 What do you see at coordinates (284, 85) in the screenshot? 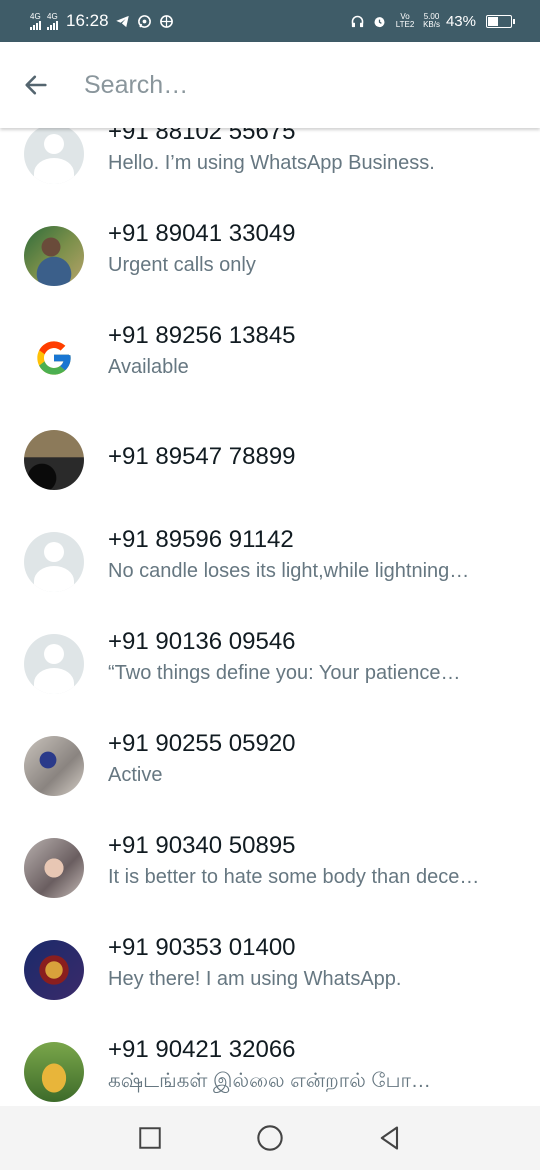
I see `search-input` at bounding box center [284, 85].